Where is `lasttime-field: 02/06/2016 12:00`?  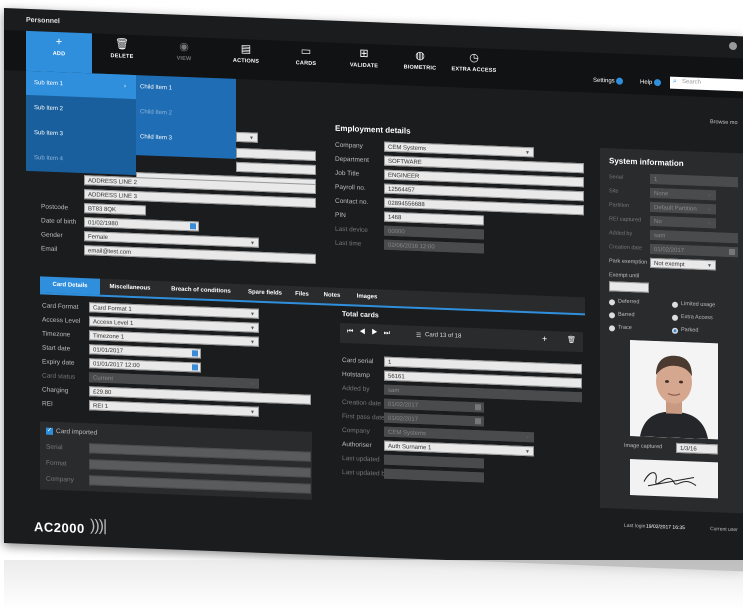
lasttime-field: 02/06/2016 12:00 is located at coordinates (434, 246).